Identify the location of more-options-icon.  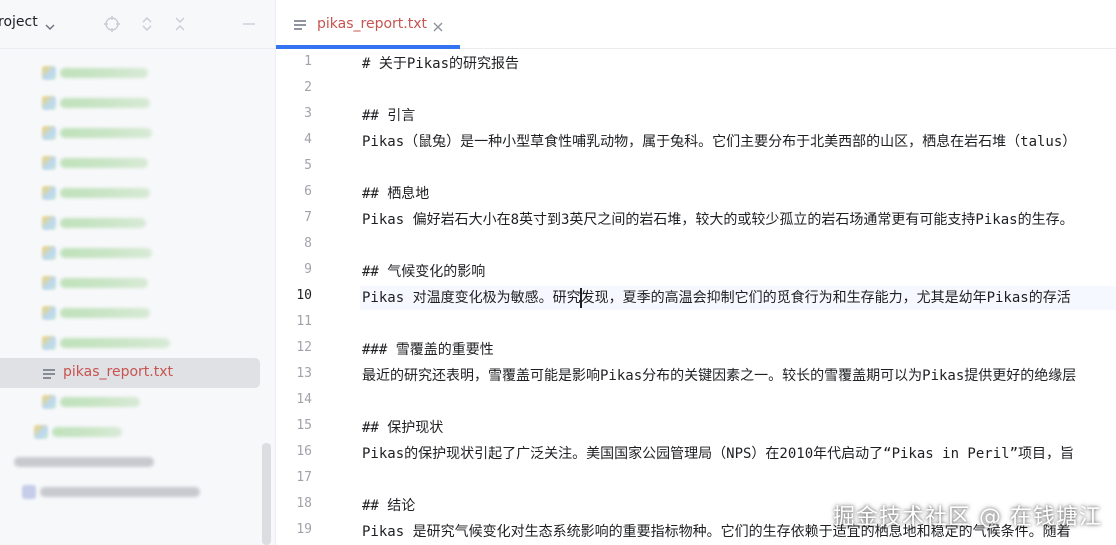
(214, 24).